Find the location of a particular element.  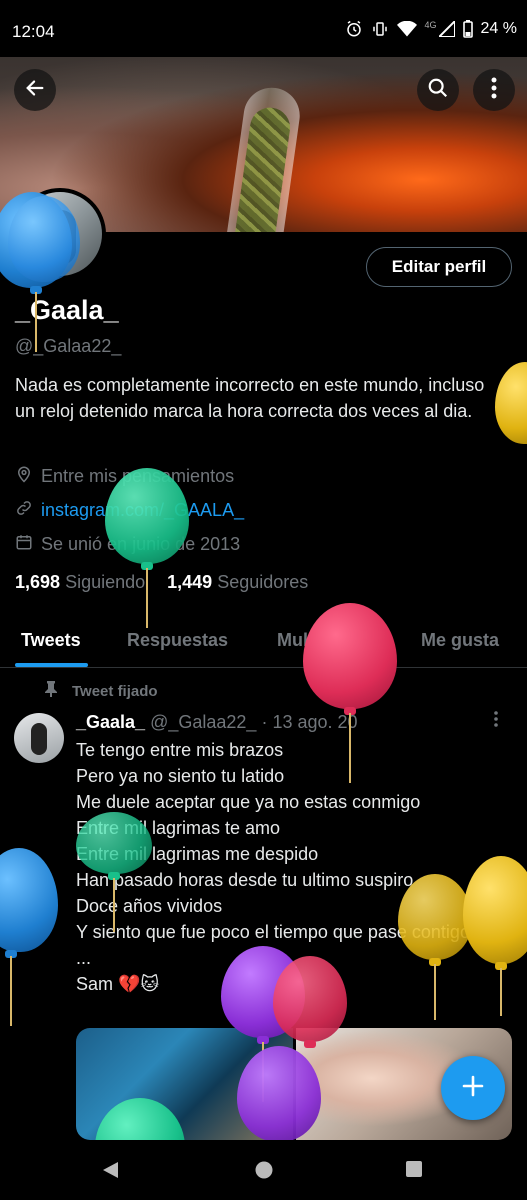

signal-icon is located at coordinates (446, 29).